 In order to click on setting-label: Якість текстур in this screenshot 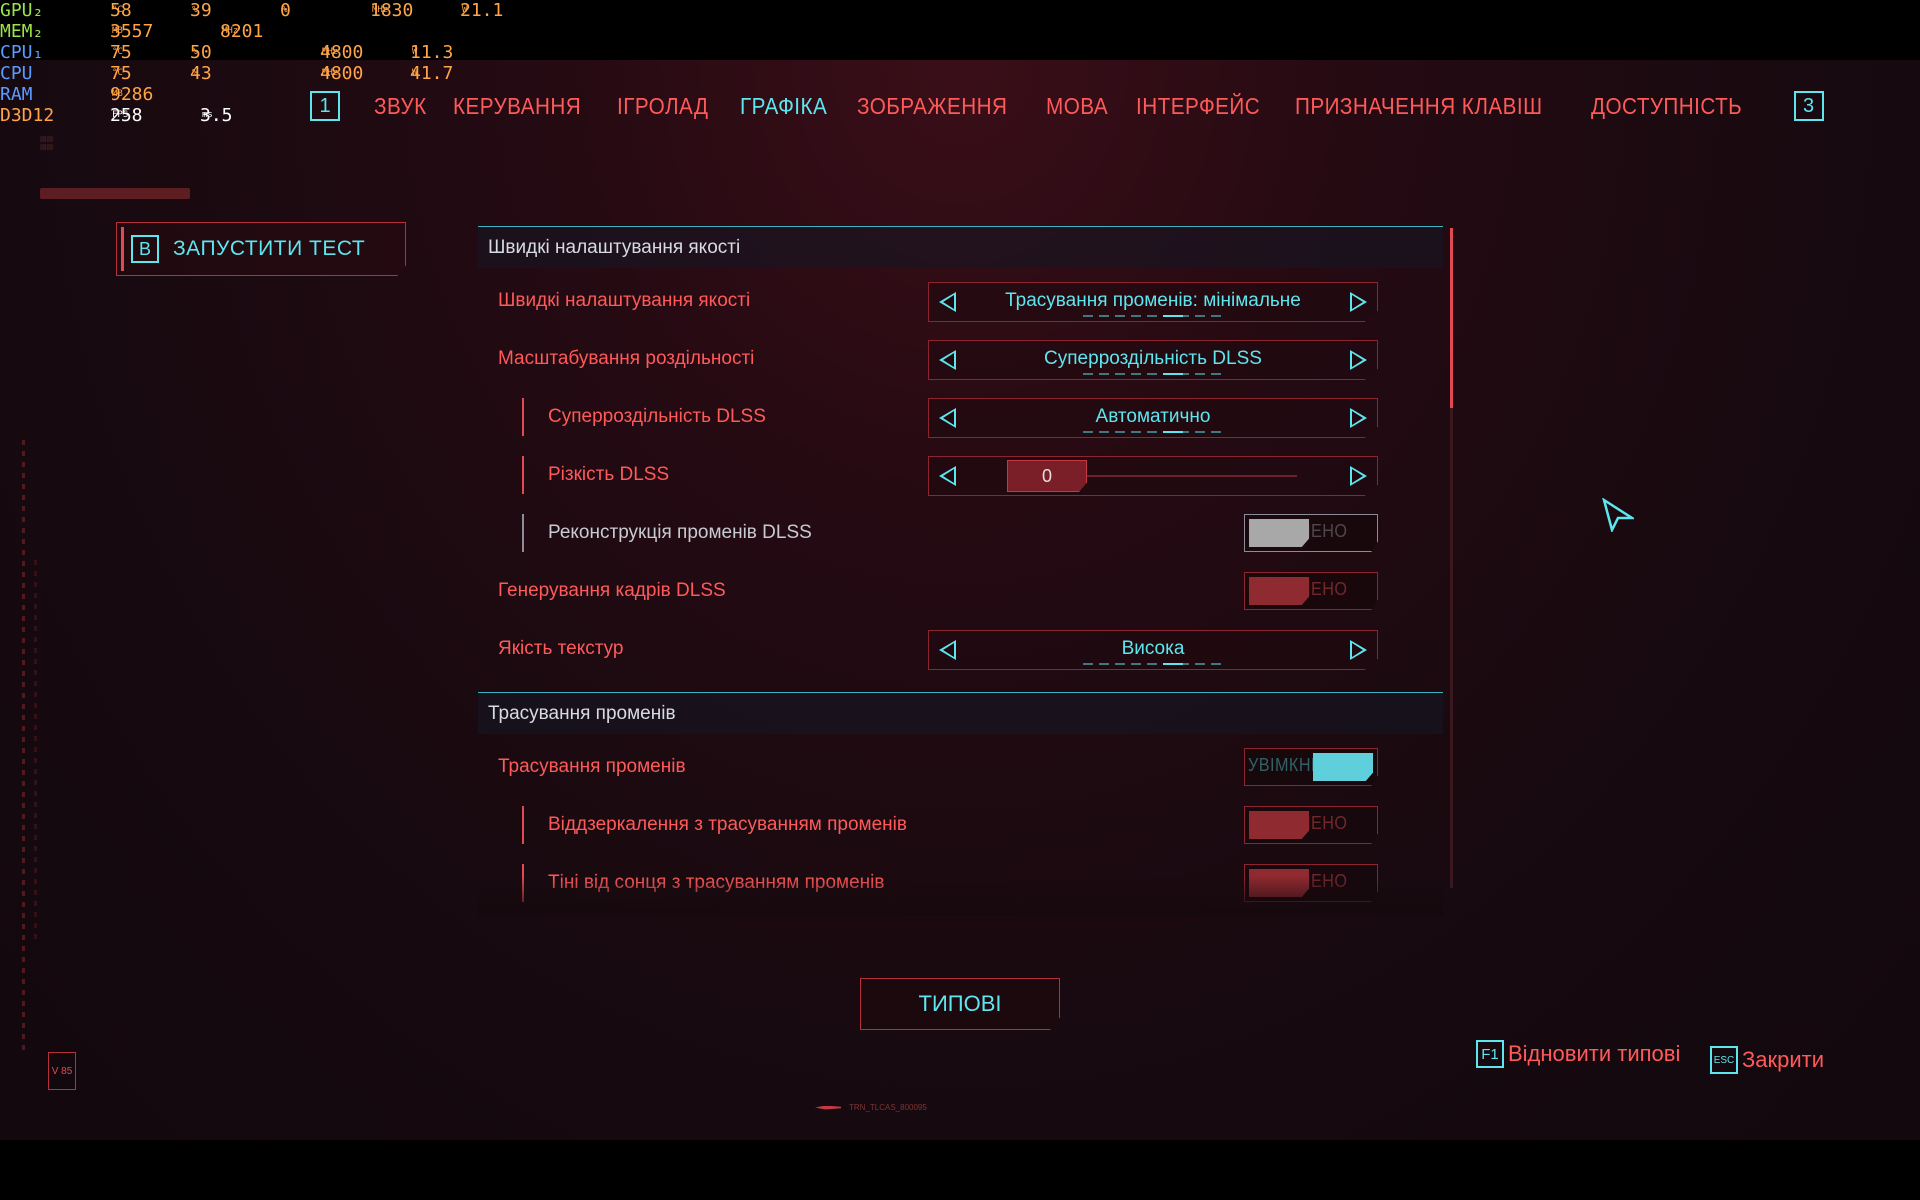, I will do `click(561, 648)`.